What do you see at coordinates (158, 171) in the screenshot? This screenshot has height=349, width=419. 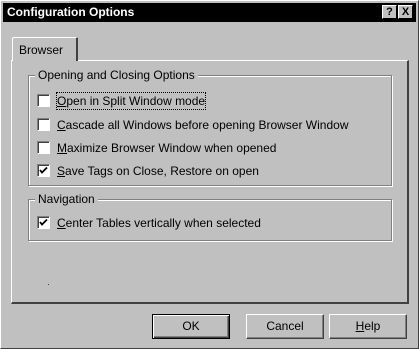 I see `save-tags-label: Save Tags on Close, Restore on open` at bounding box center [158, 171].